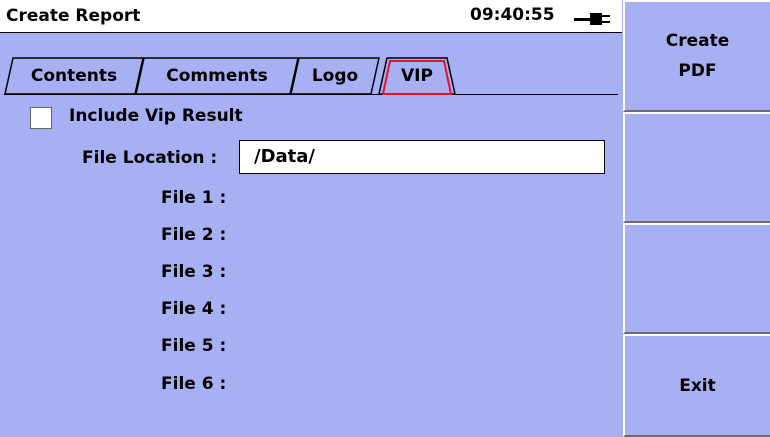 The height and width of the screenshot is (437, 770). What do you see at coordinates (194, 309) in the screenshot?
I see `file-4-label: File 4 :` at bounding box center [194, 309].